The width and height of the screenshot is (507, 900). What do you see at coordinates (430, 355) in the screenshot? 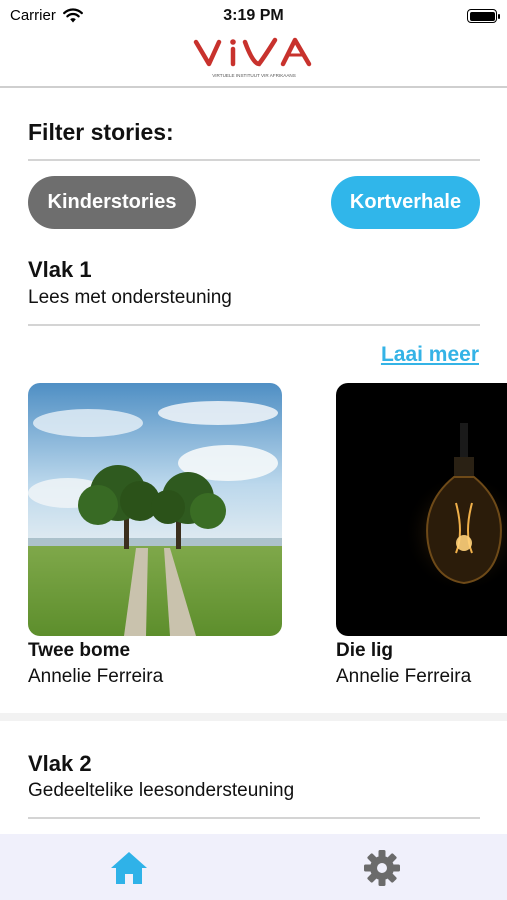
I see `load-more-link: Laai meer` at bounding box center [430, 355].